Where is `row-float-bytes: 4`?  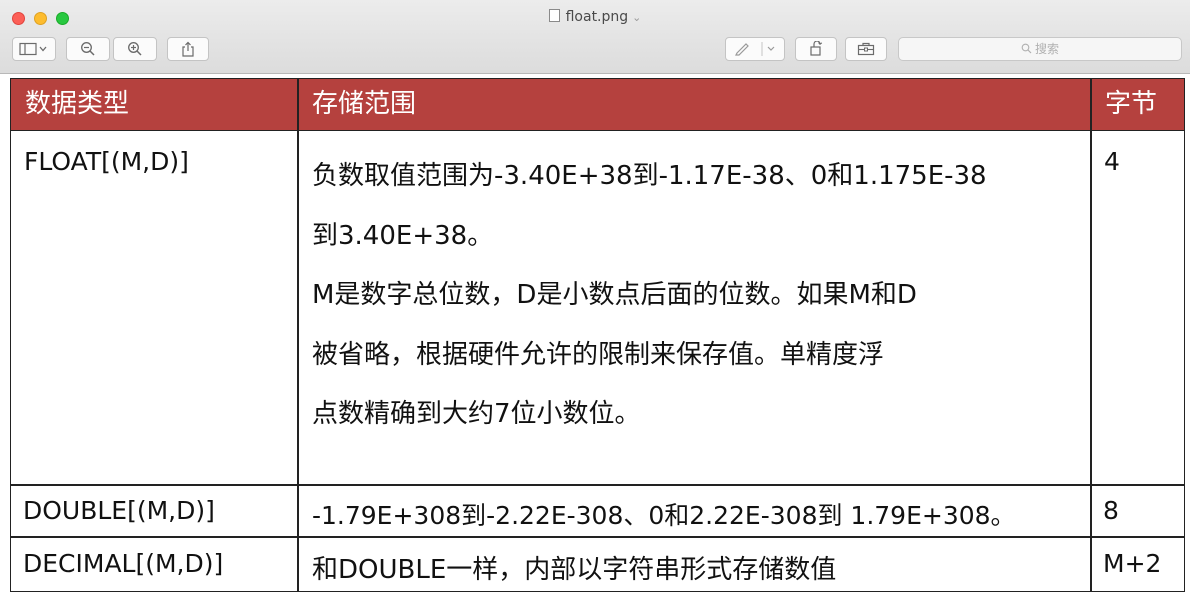
row-float-bytes: 4 is located at coordinates (1112, 161).